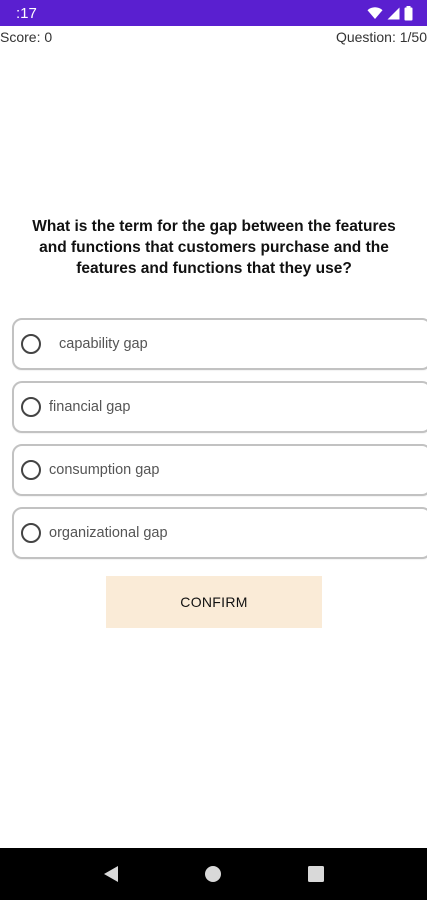 This screenshot has height=900, width=427. I want to click on status-icons, so click(390, 13).